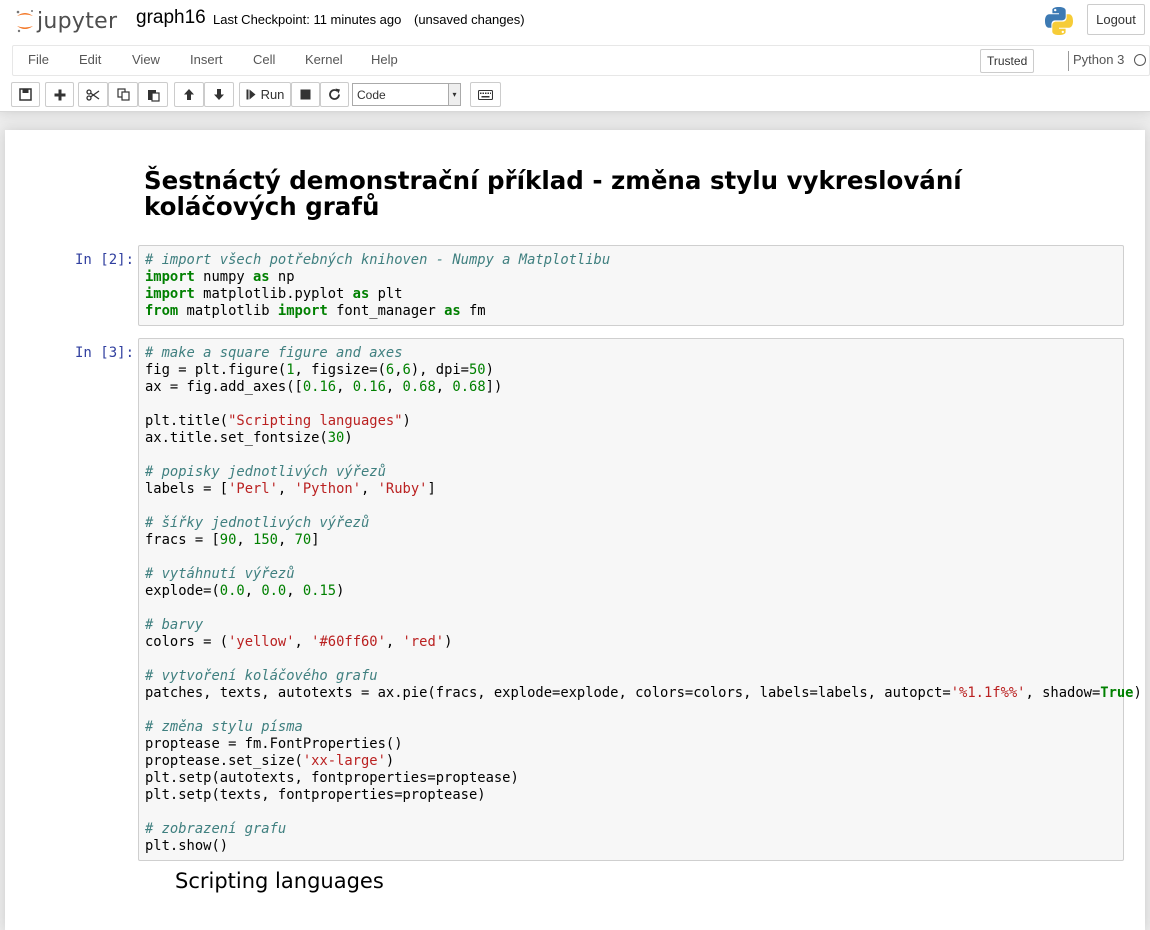 This screenshot has height=930, width=1150. I want to click on code-line: plt.show(), so click(186, 846).